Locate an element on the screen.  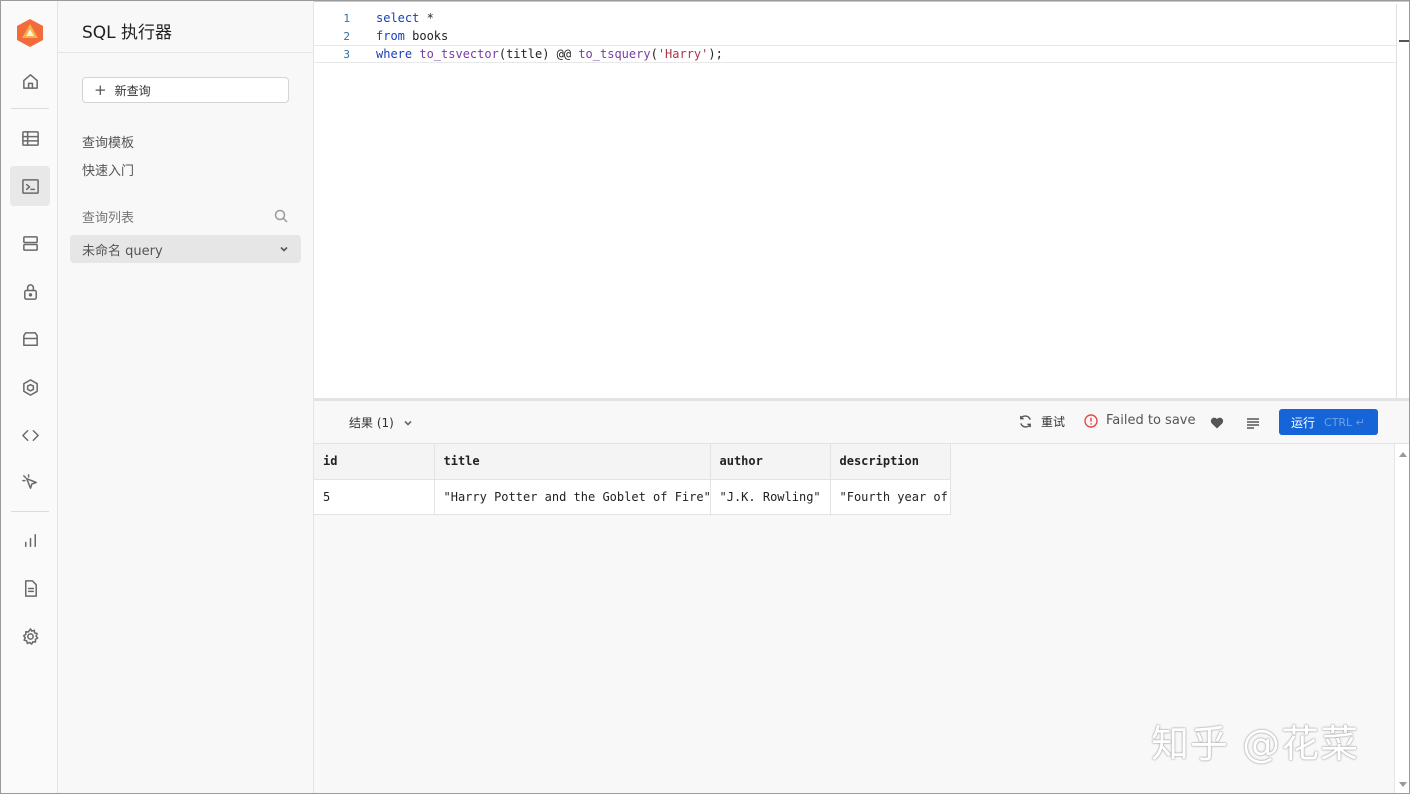
cube-icon is located at coordinates (30, 387).